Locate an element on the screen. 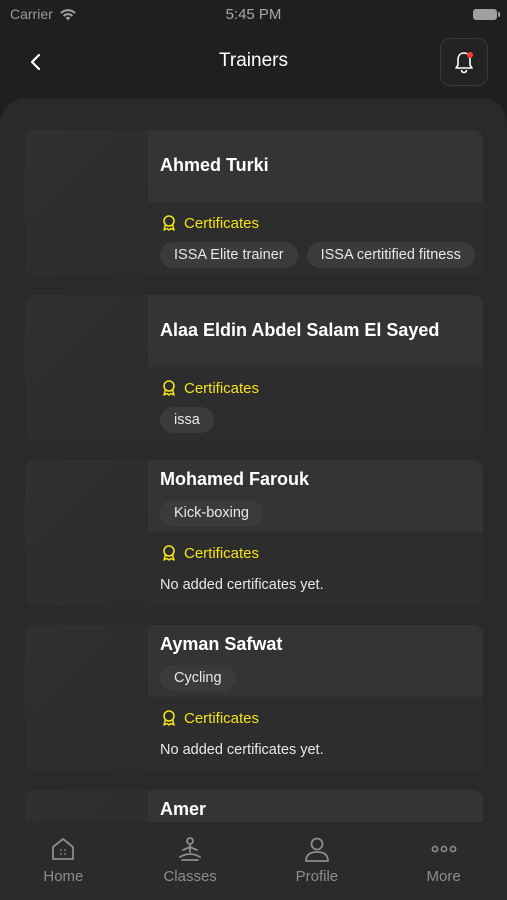  tab-label: Classes is located at coordinates (190, 876).